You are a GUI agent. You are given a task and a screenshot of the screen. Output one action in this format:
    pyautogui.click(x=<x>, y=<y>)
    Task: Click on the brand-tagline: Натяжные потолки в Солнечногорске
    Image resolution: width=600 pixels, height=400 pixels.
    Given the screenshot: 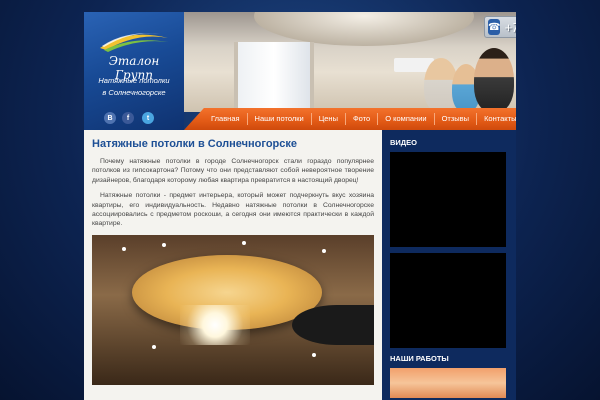 What is the action you would take?
    pyautogui.click(x=134, y=87)
    